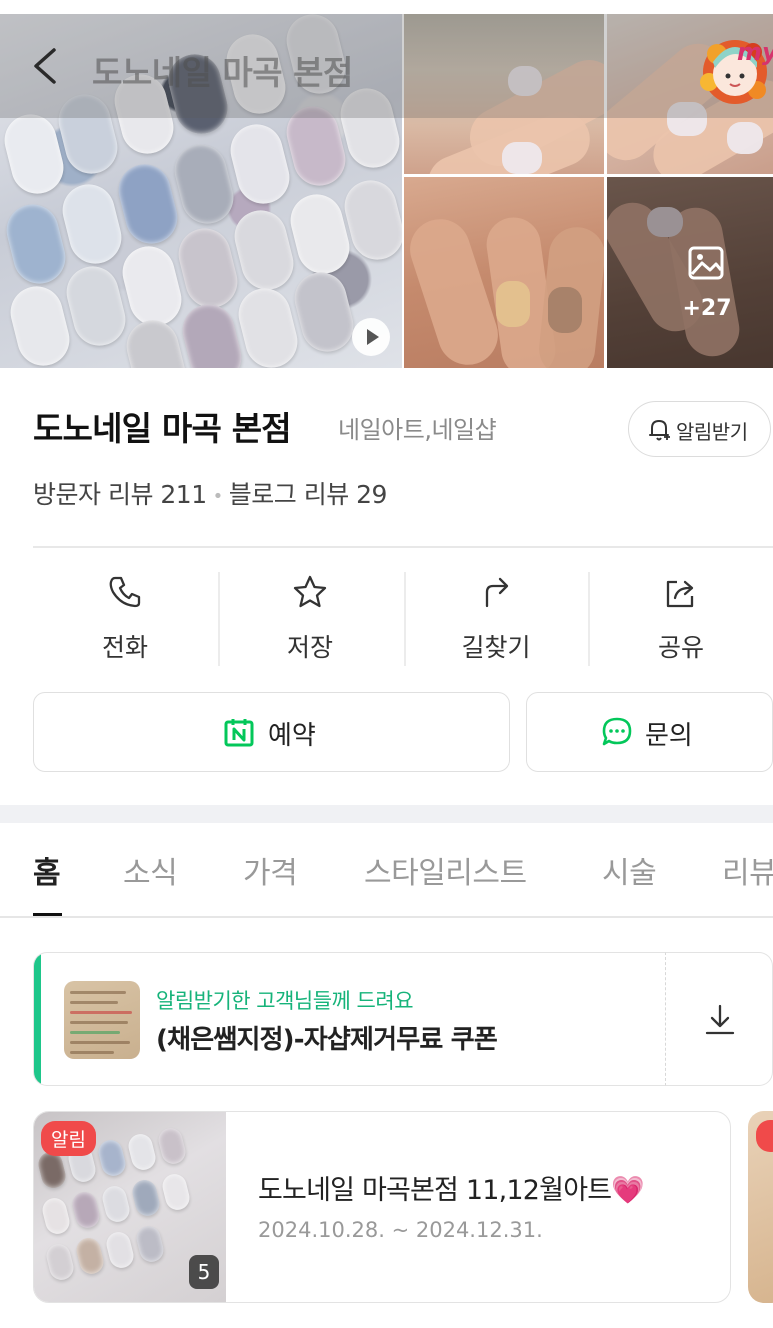  I want to click on place-name: 도노네일 마곡 본점, so click(162, 428).